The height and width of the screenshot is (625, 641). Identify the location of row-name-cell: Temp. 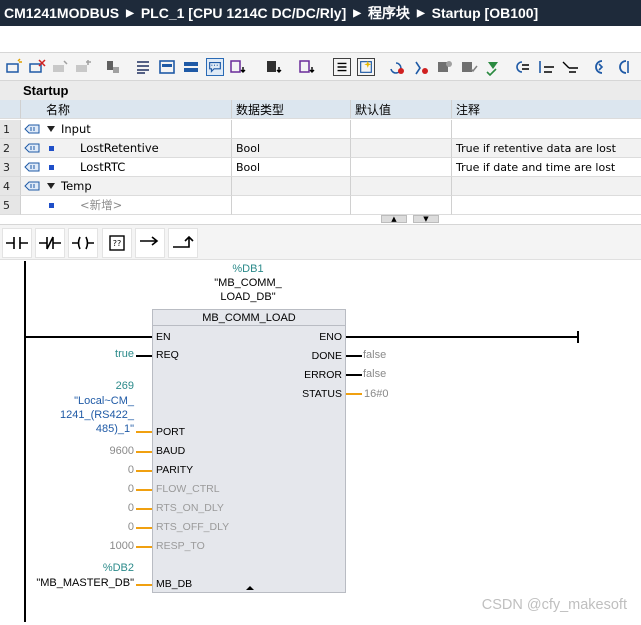
(126, 186).